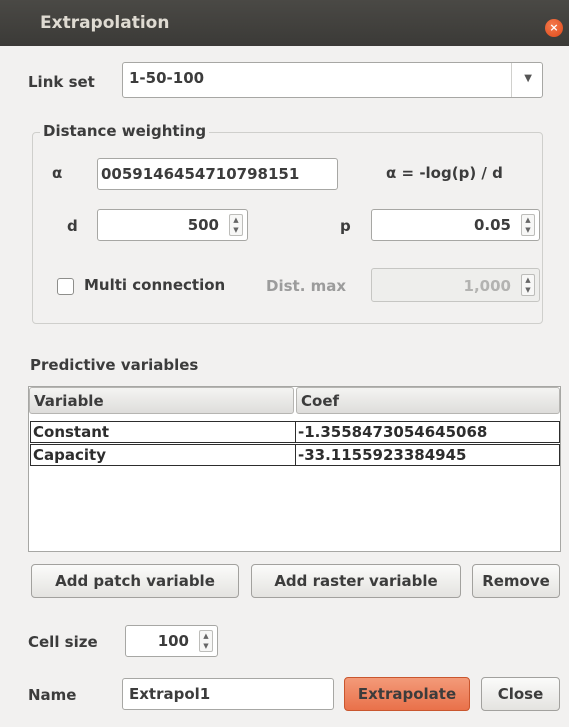 This screenshot has height=727, width=569. What do you see at coordinates (217, 174) in the screenshot?
I see `alpha-field: 0059146454710798151` at bounding box center [217, 174].